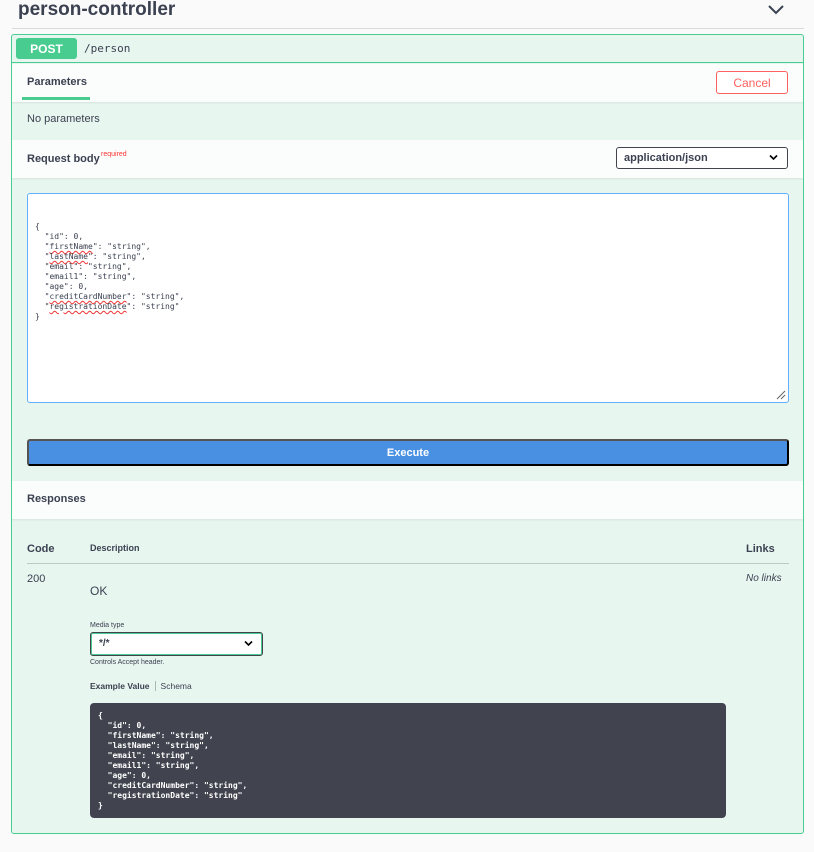  Describe the element at coordinates (780, 394) in the screenshot. I see `resize-grip-icon` at that location.